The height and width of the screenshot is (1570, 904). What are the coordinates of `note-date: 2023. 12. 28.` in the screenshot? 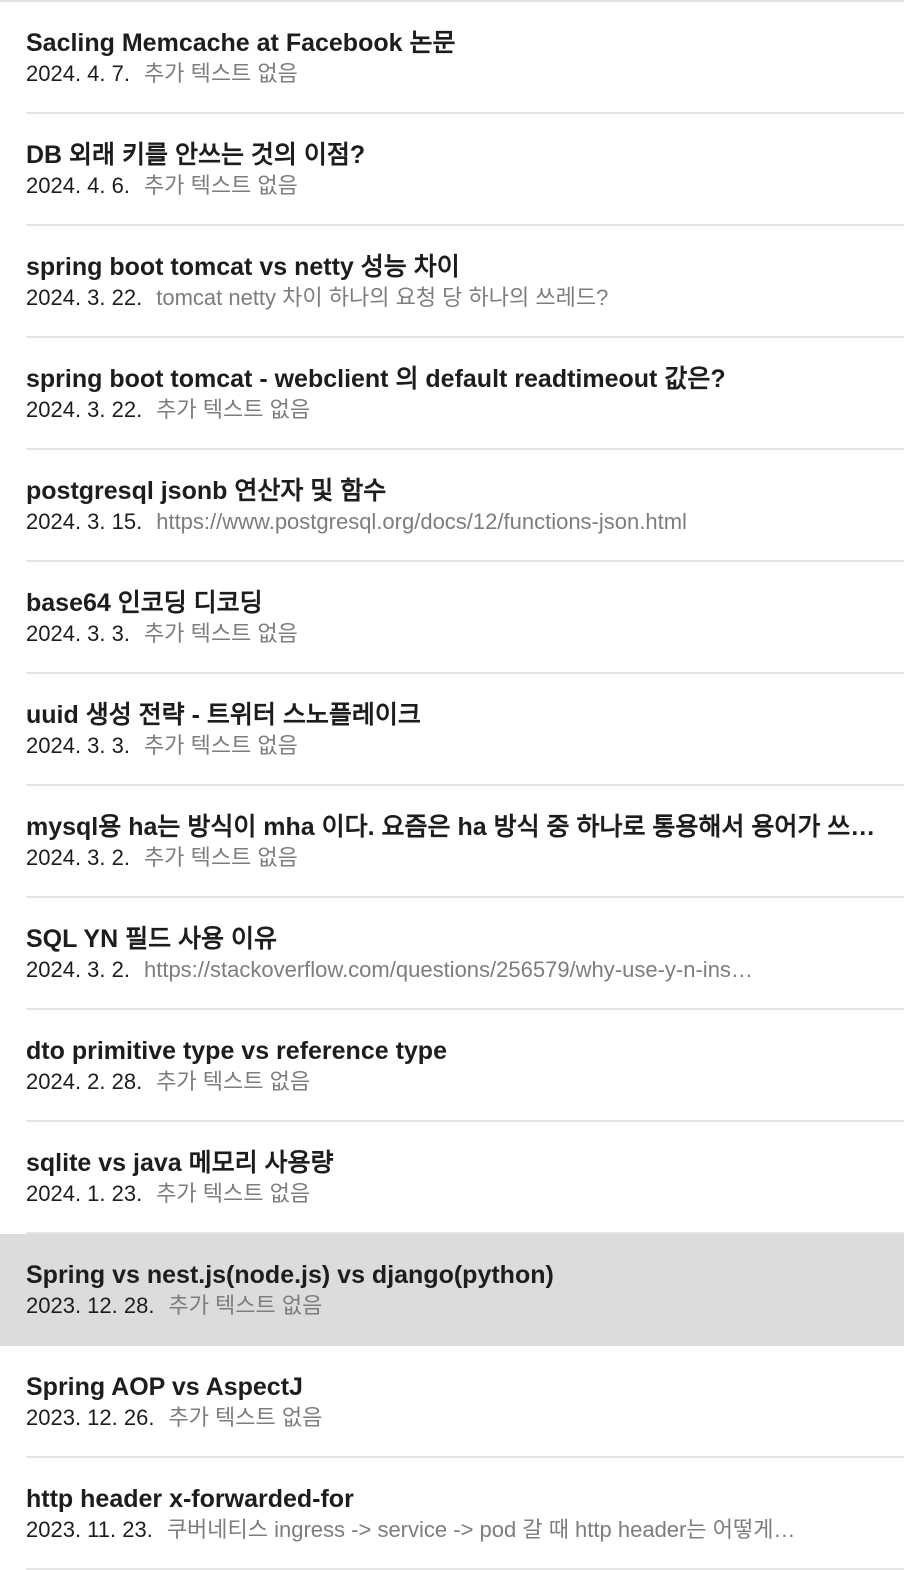 It's located at (90, 1305).